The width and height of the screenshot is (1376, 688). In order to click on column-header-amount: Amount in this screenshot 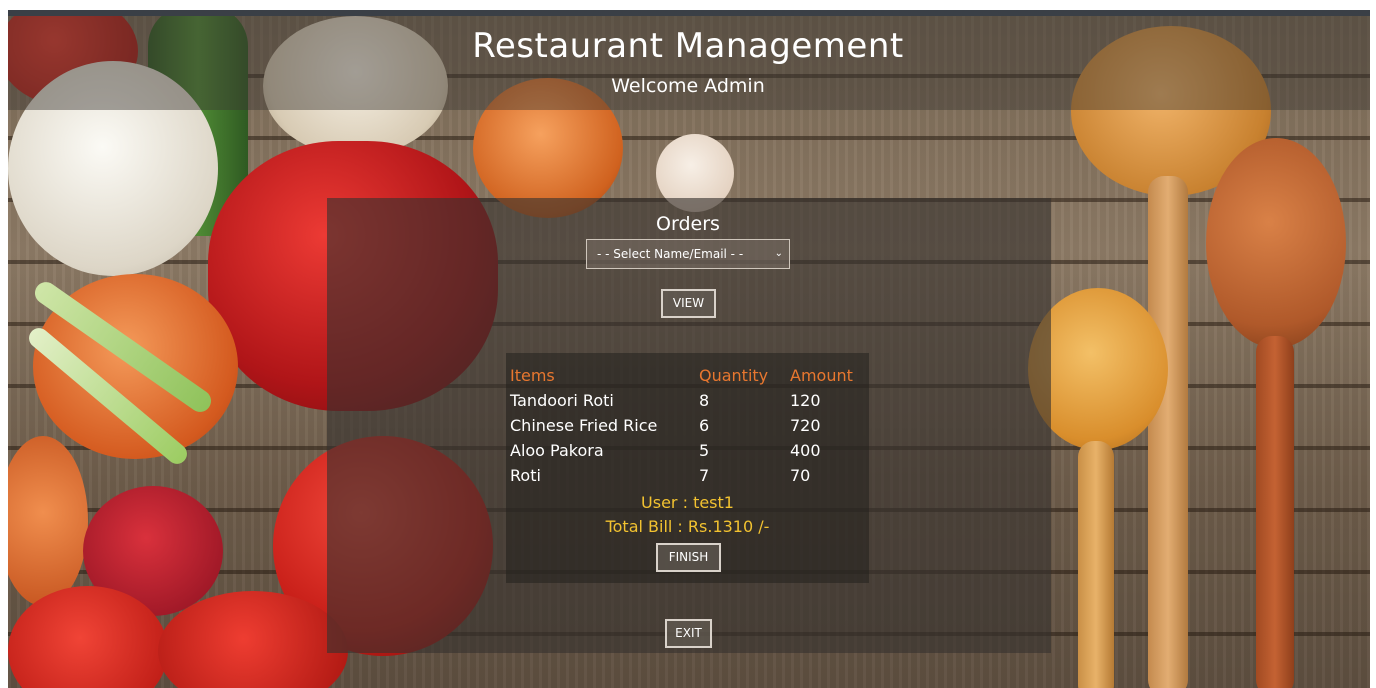, I will do `click(821, 375)`.